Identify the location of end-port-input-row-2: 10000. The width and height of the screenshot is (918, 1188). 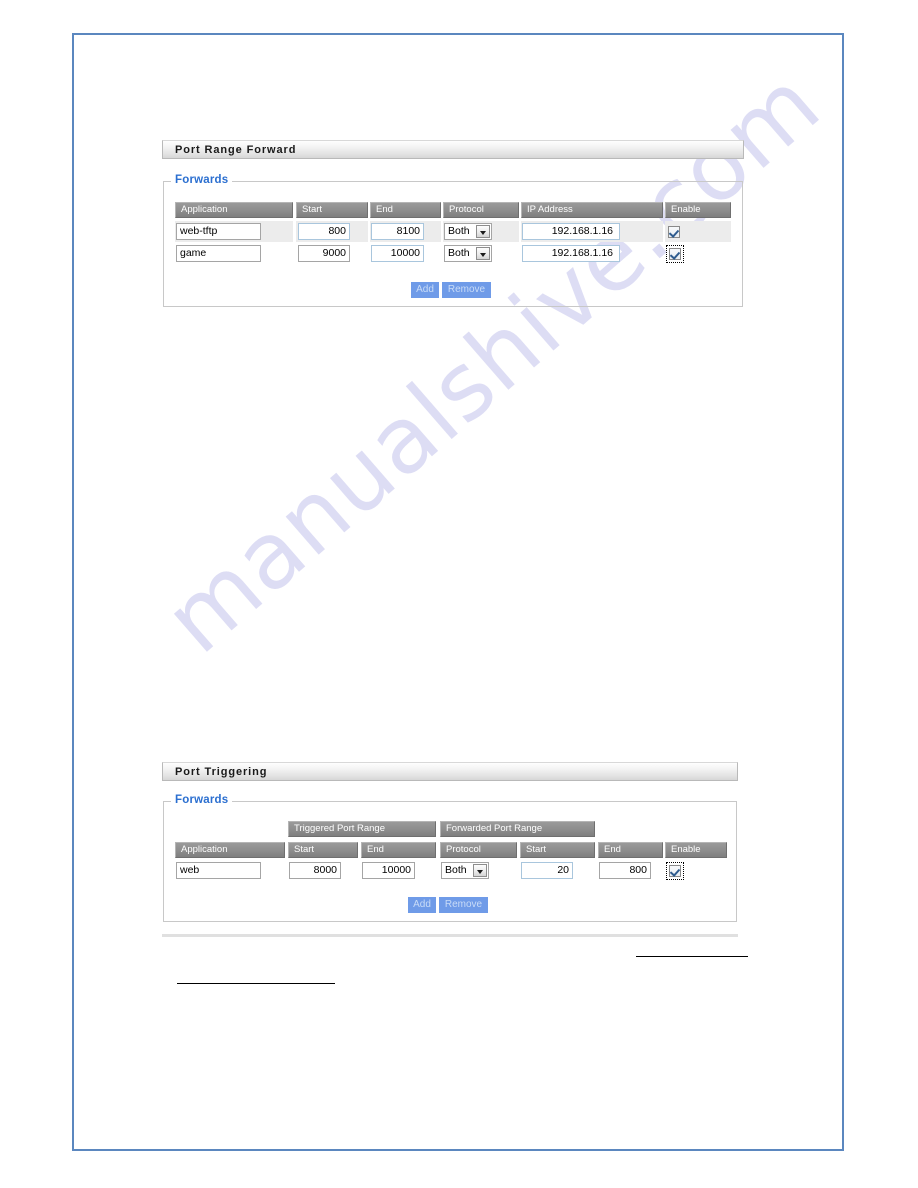
(397, 253).